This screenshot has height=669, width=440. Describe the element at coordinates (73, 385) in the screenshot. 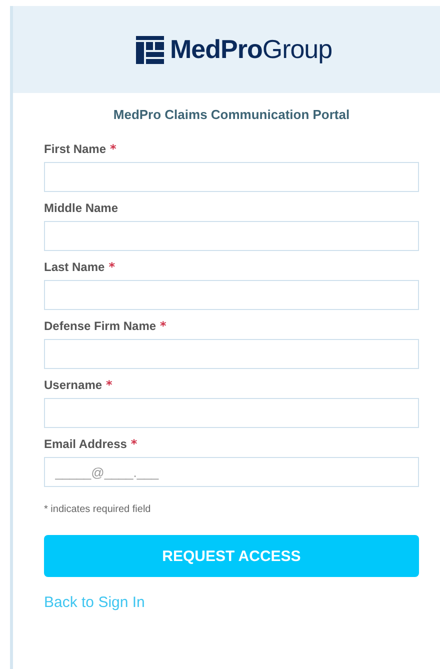

I see `field-label: Username` at that location.